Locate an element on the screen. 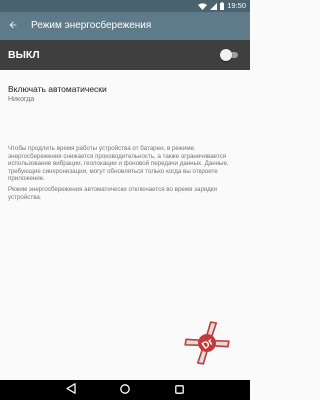  auto-turn-on-title: Включать автоматически is located at coordinates (57, 89).